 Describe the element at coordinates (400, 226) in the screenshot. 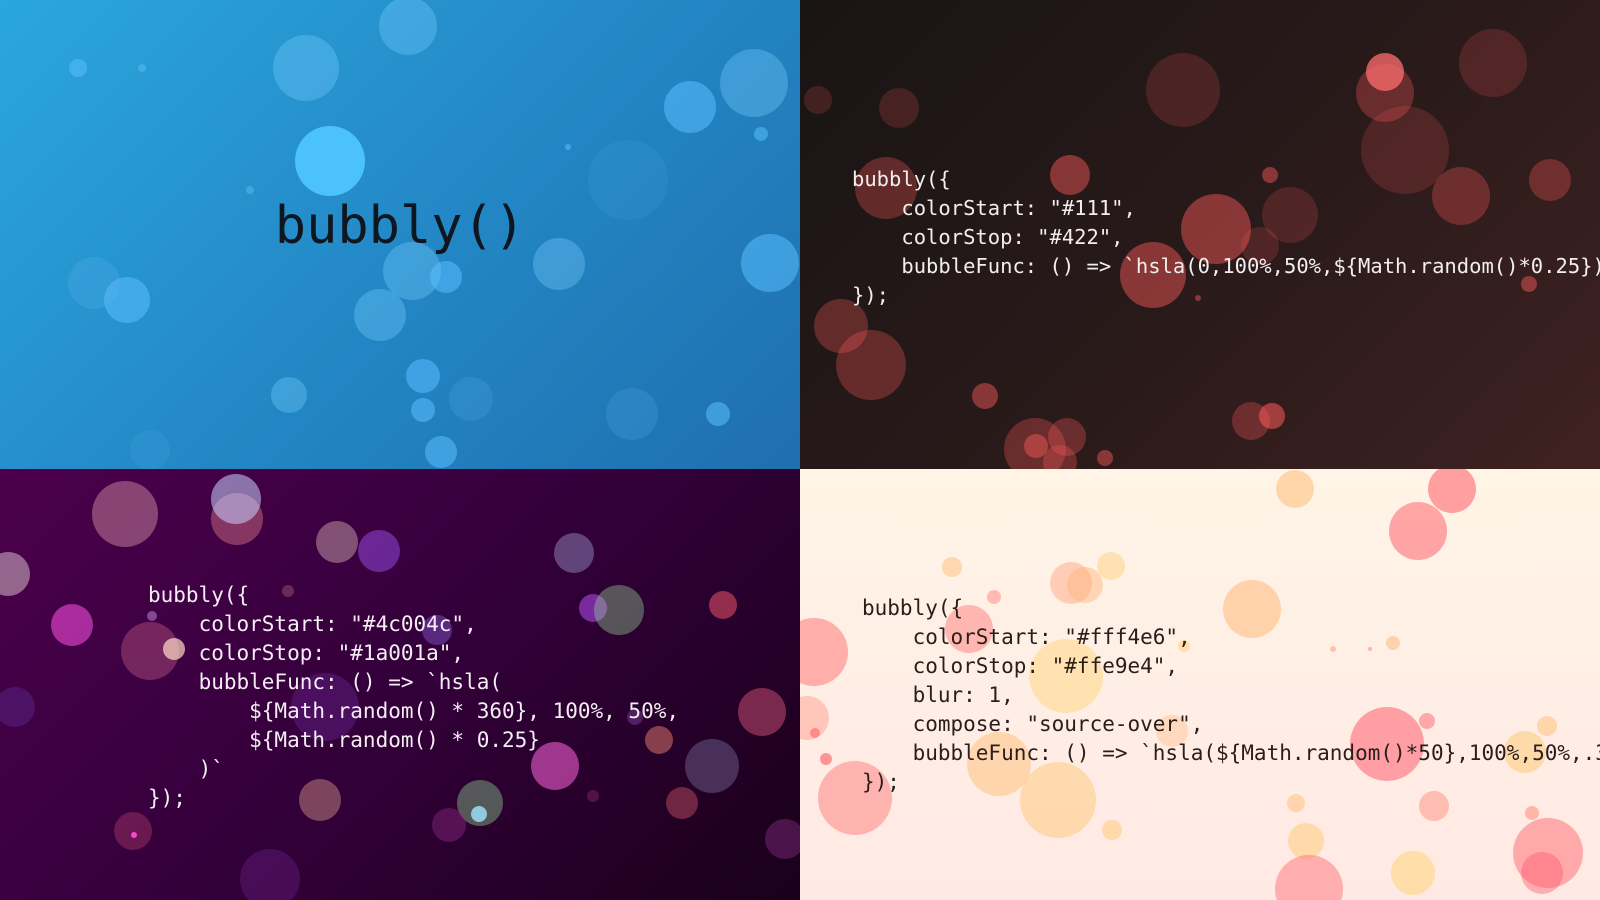

I see `demo-title: bubbly()` at that location.